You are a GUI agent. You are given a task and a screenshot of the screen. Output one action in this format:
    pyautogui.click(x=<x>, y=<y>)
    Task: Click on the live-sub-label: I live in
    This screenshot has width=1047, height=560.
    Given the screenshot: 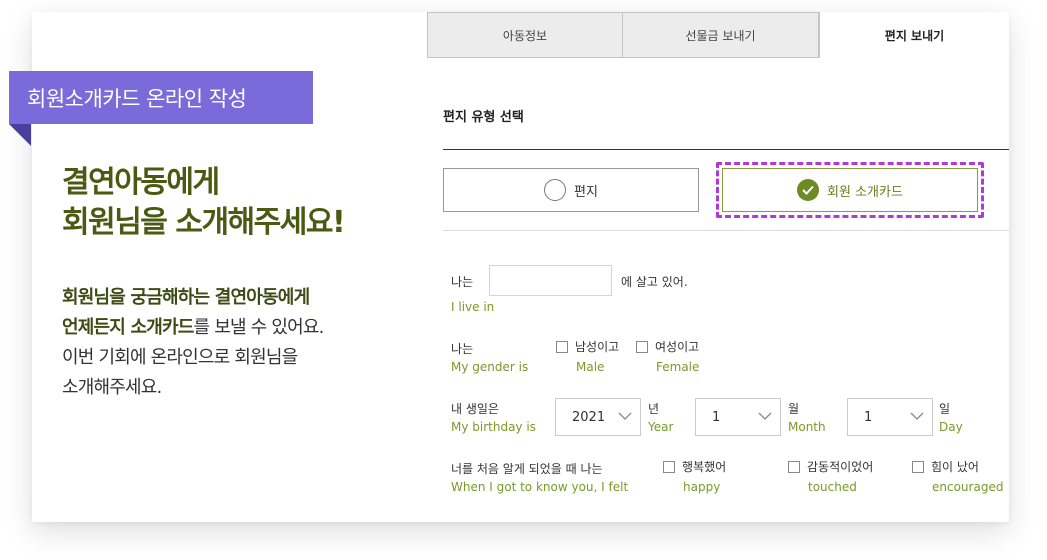 What is the action you would take?
    pyautogui.click(x=473, y=307)
    